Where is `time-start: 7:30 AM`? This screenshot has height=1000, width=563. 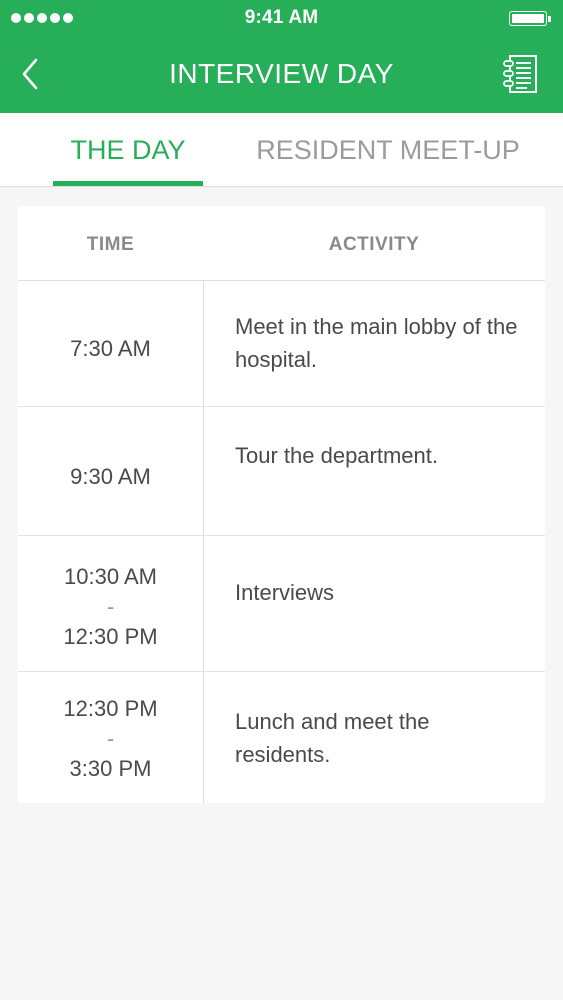
time-start: 7:30 AM is located at coordinates (110, 348).